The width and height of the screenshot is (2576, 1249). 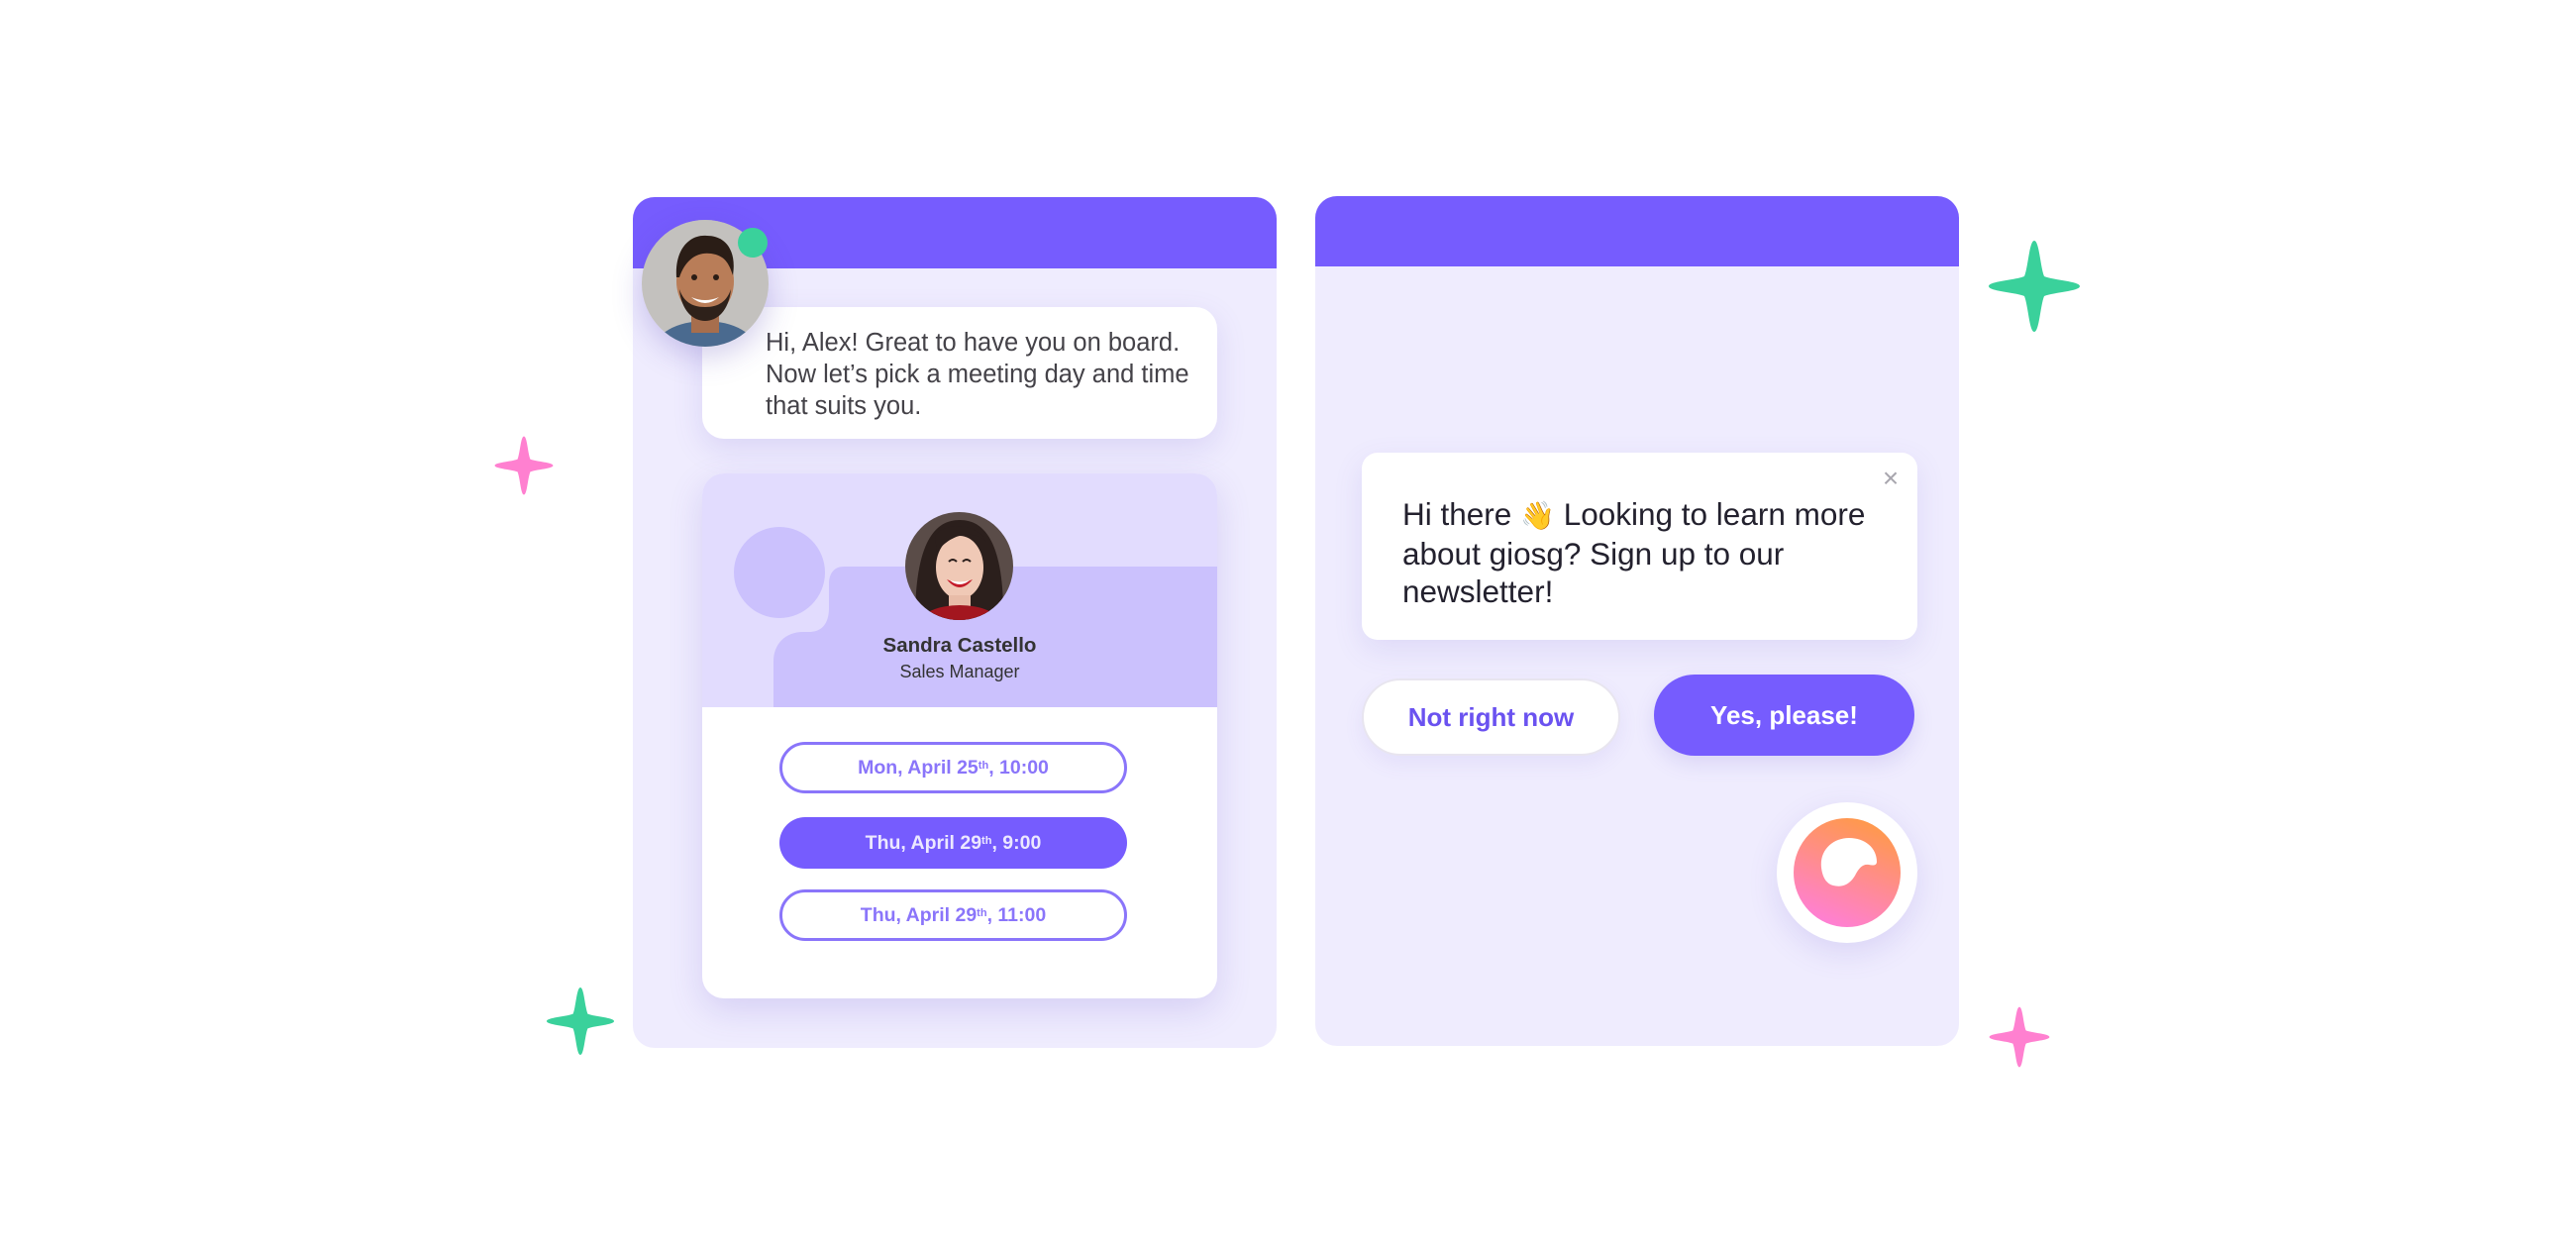 I want to click on slot-time: , 9:00, so click(x=1016, y=843).